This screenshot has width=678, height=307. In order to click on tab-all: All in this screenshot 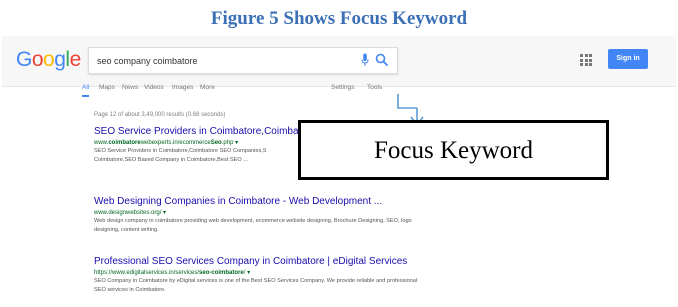, I will do `click(86, 90)`.